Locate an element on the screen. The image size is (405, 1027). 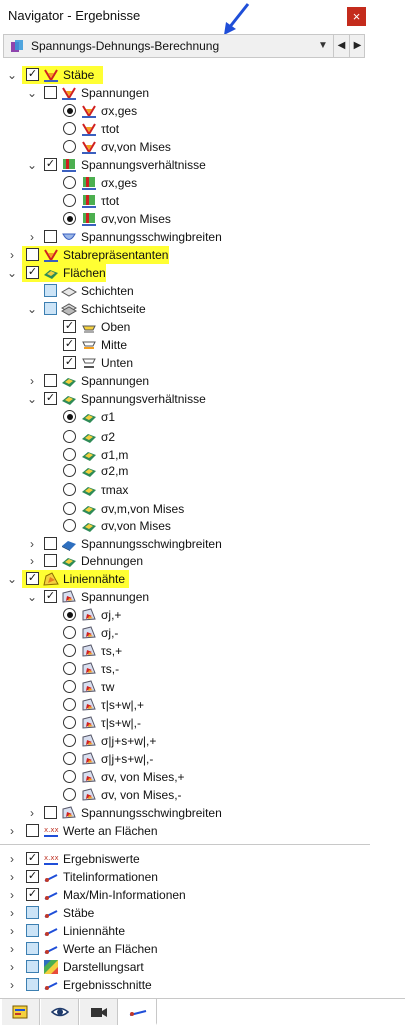
tree-node-fl-spannungen: › Spannungen is located at coordinates (185, 381).